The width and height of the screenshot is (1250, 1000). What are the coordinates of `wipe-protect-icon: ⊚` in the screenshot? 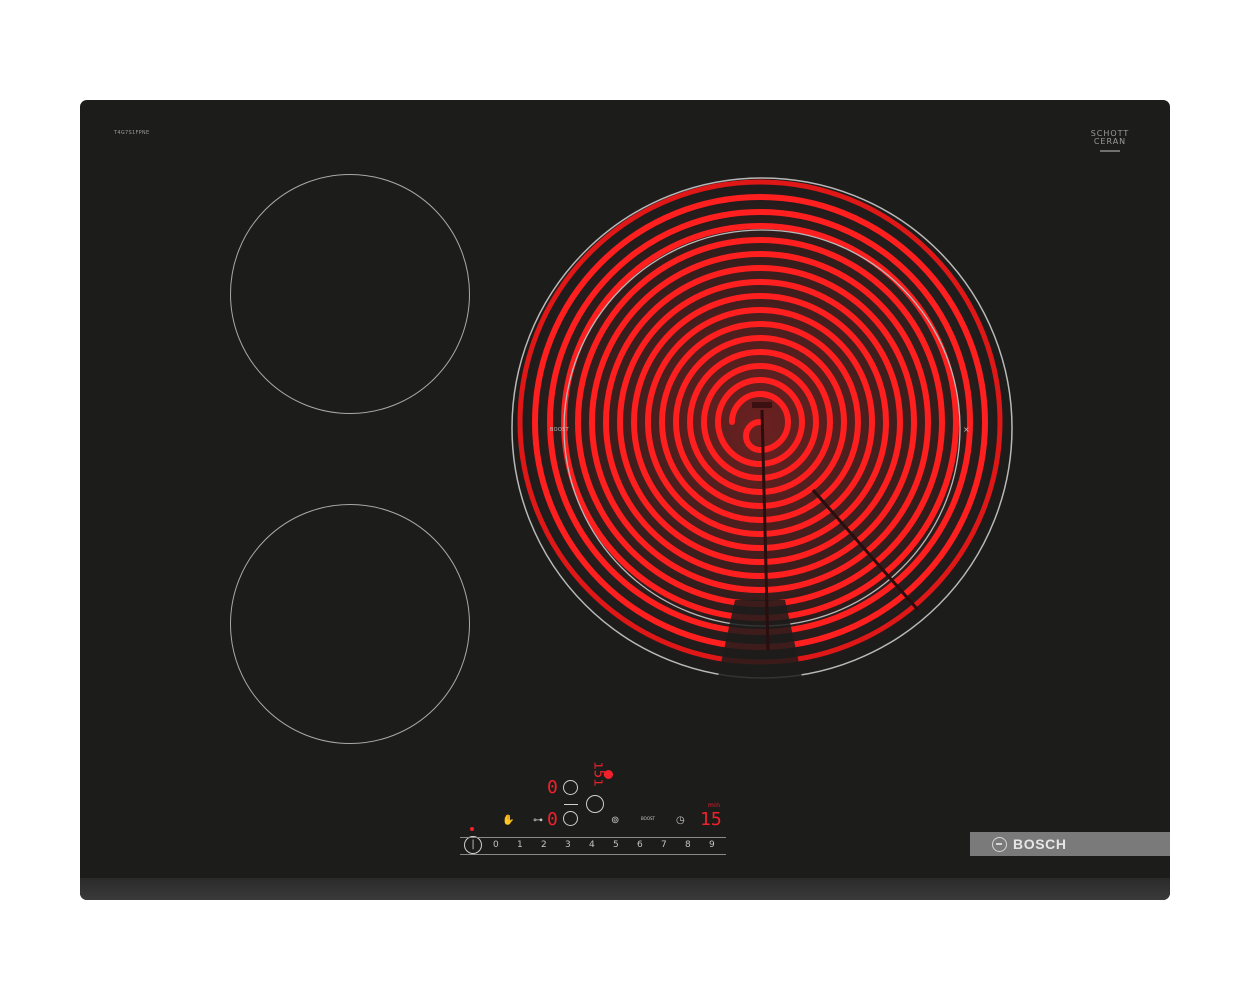 It's located at (615, 821).